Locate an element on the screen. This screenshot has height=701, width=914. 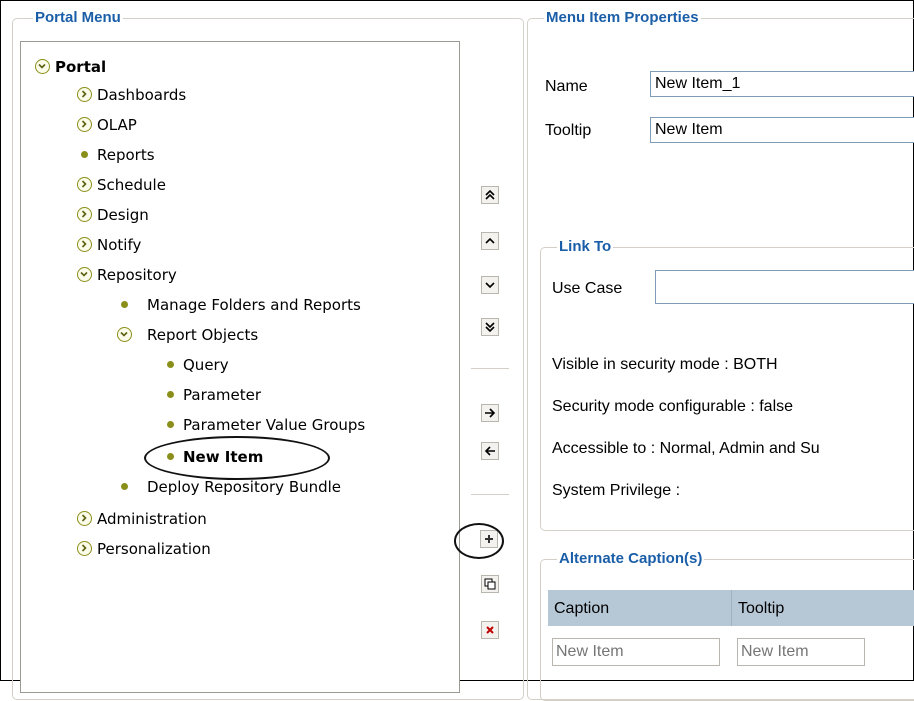
properties-legend: Menu Item Properties is located at coordinates (622, 17).